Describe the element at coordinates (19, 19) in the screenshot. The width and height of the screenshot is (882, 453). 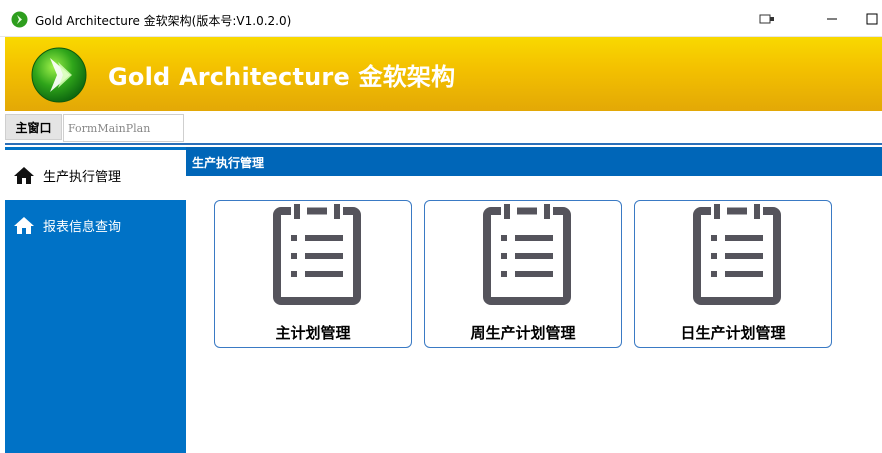
I see `app-logo-icon` at that location.